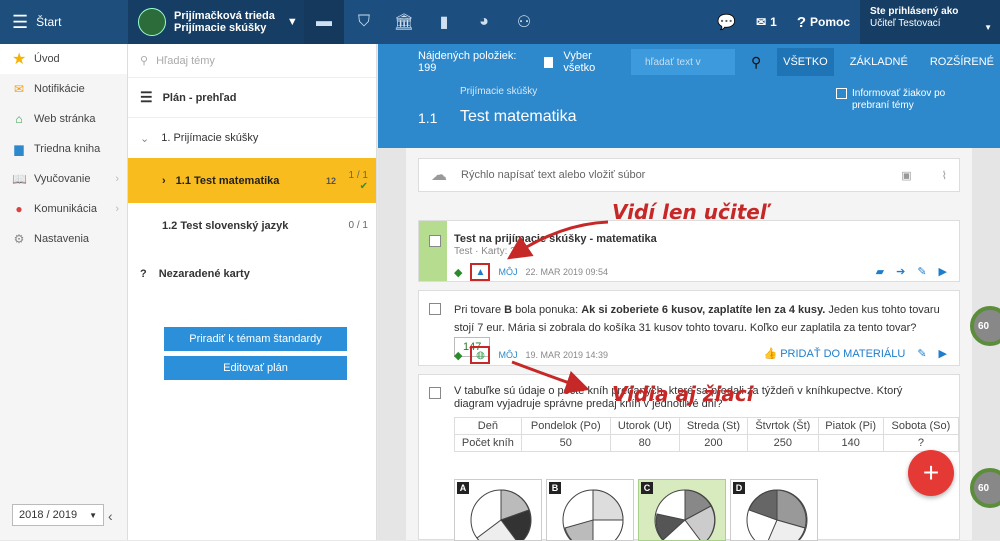 Image resolution: width=1000 pixels, height=541 pixels. I want to click on topic-progress-value: 0 / 1, so click(358, 225).